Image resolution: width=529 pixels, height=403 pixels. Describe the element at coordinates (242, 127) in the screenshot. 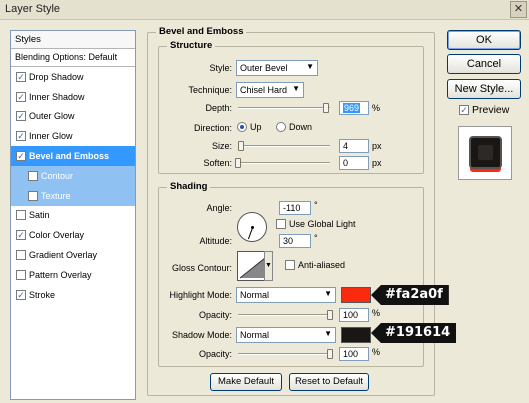

I see `radio-up-dot` at that location.